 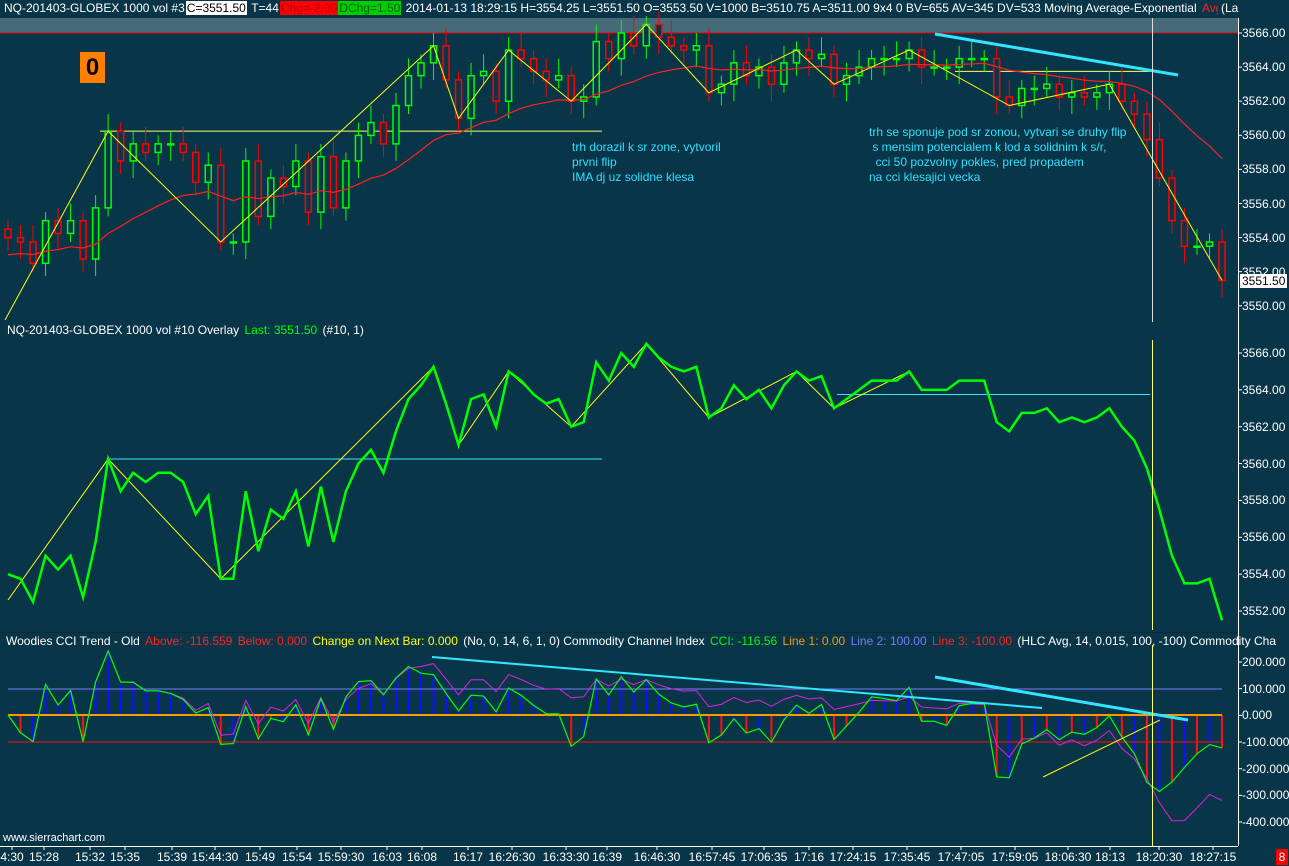 What do you see at coordinates (607, 857) in the screenshot?
I see `time-axis-label: 16:39` at bounding box center [607, 857].